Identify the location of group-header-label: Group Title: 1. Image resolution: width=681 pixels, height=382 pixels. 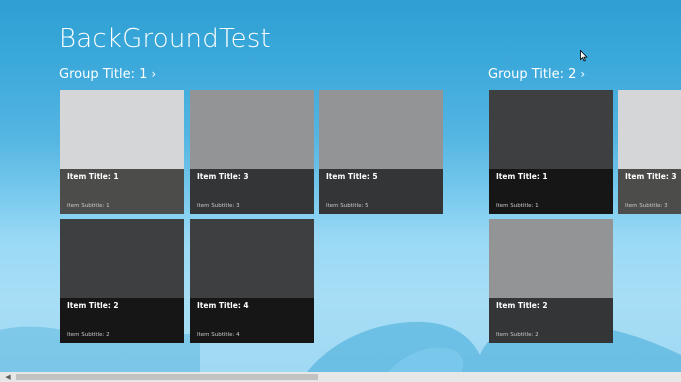
(103, 74).